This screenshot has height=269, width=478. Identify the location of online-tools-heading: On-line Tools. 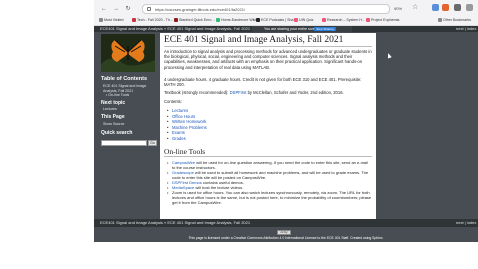
(185, 151).